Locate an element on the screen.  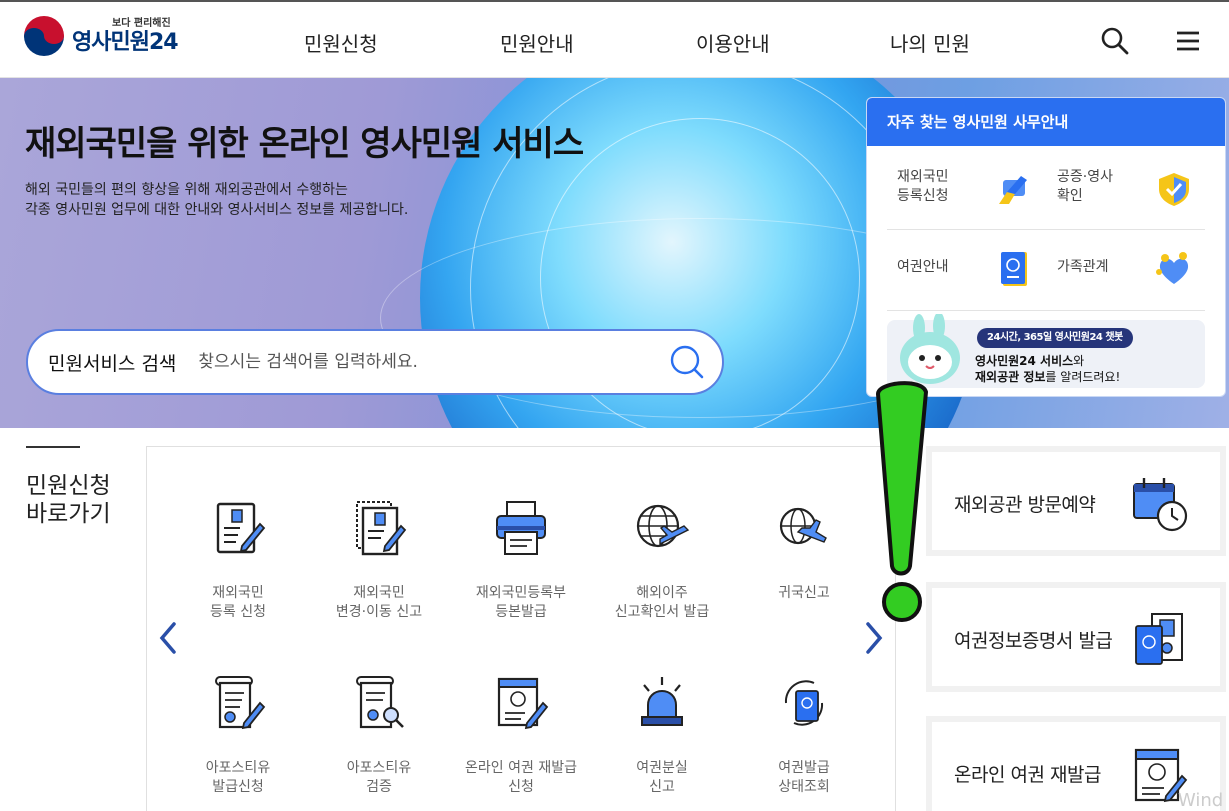
family-heart-icon is located at coordinates (1172, 268).